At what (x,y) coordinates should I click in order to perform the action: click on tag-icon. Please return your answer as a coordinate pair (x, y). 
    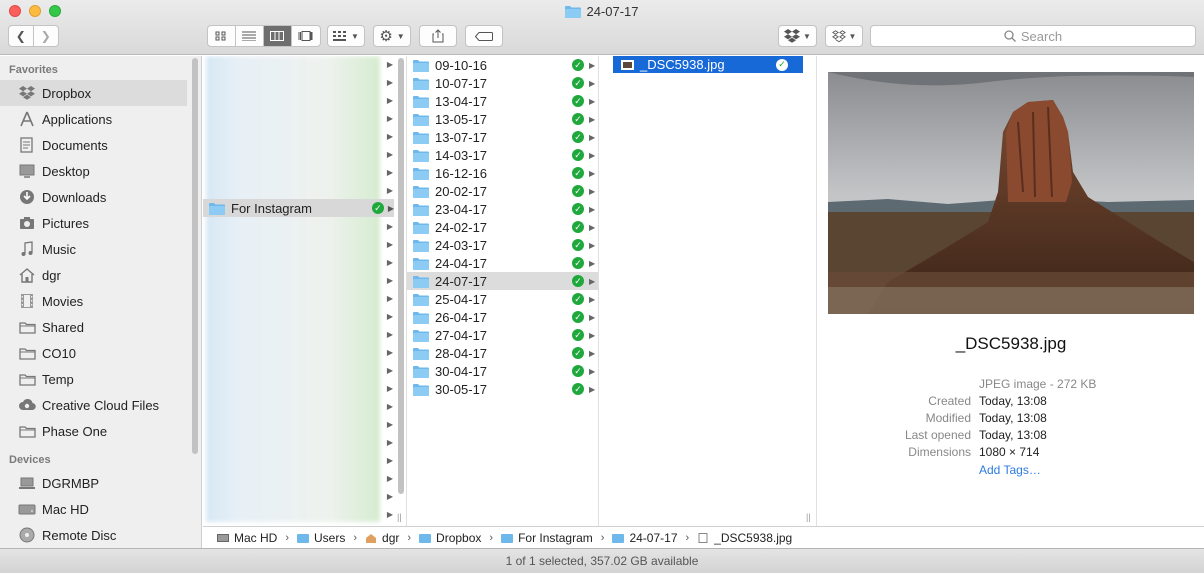
    Looking at the image, I should click on (484, 36).